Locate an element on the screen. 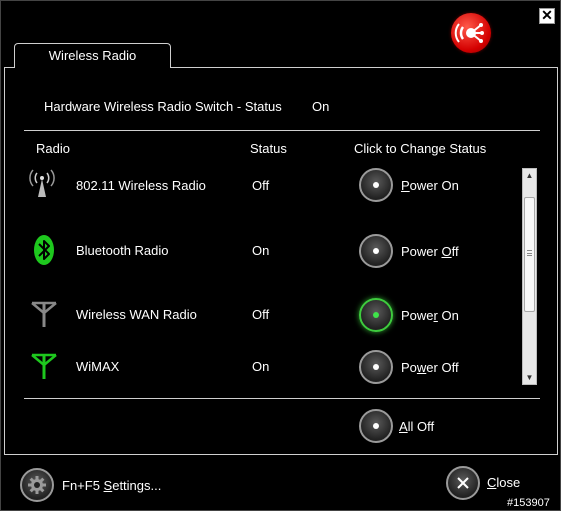  power-toggle-button-active is located at coordinates (376, 315).